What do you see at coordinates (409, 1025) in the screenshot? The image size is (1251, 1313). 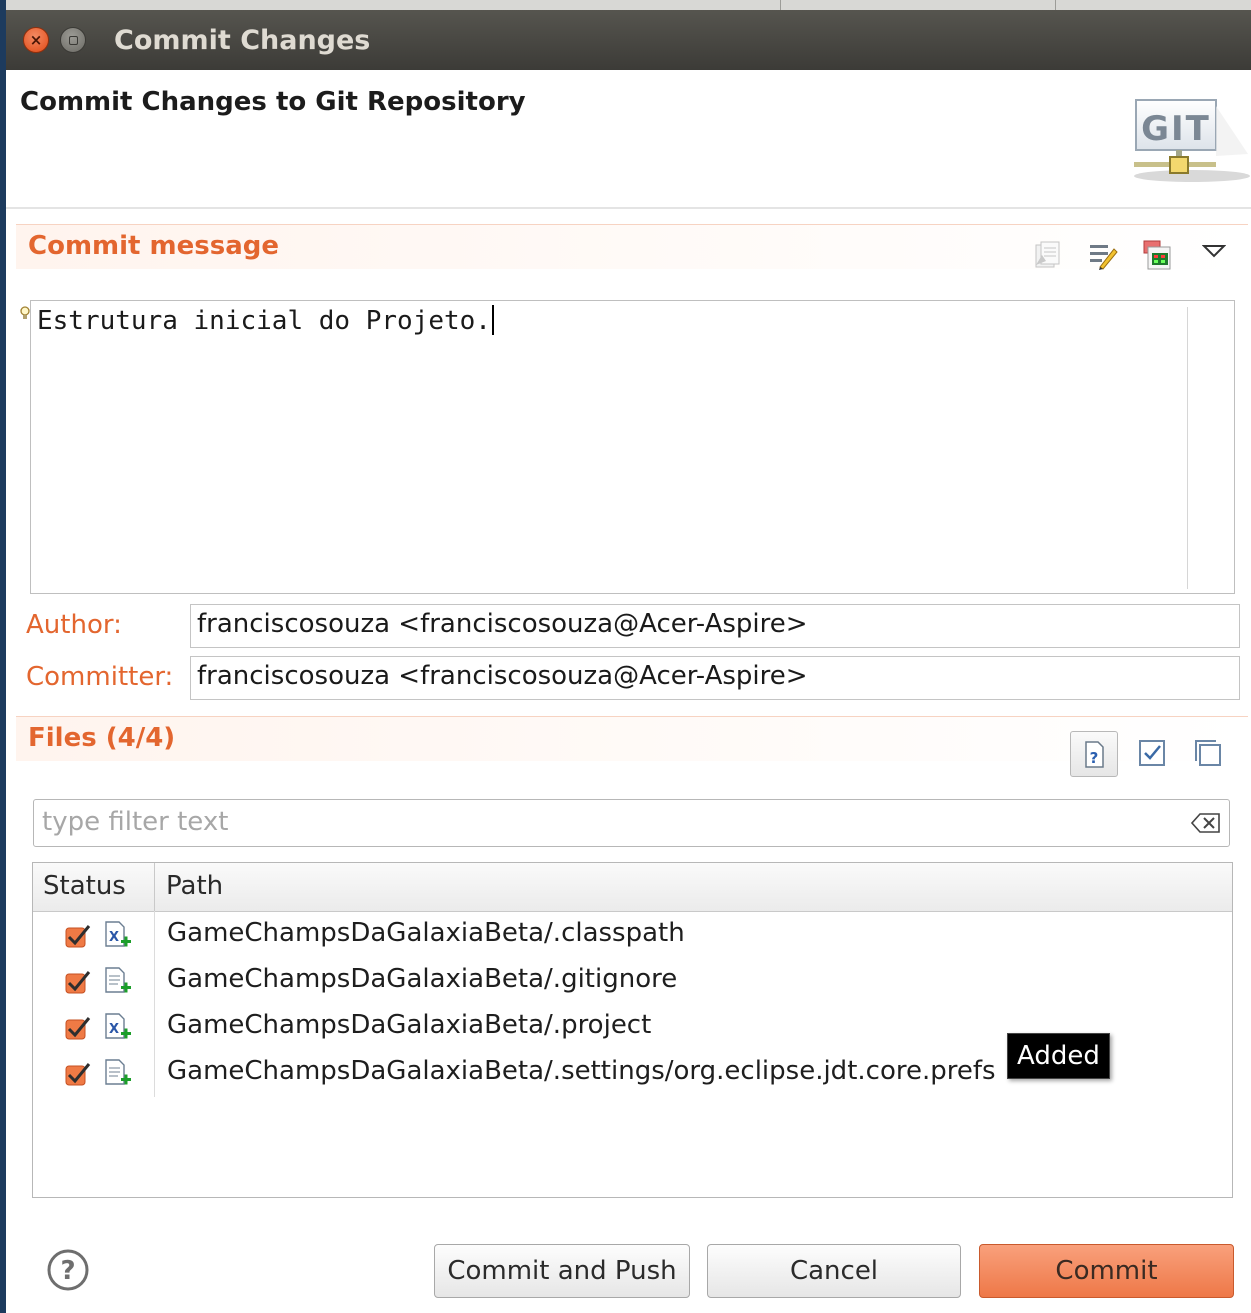 I see `file-path: GameChampsDaGalaxiaBeta/.project` at bounding box center [409, 1025].